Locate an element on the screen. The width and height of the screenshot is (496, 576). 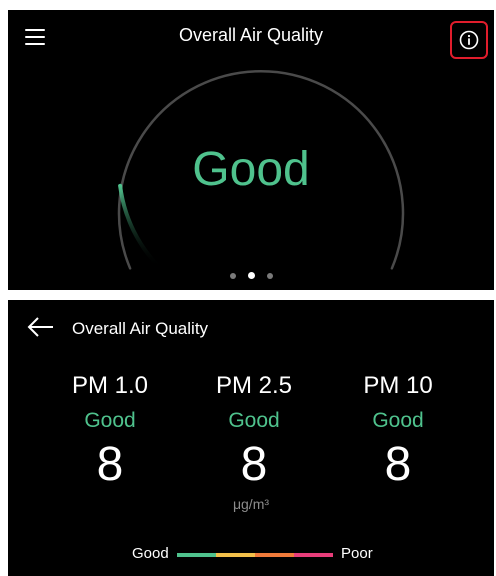
pm10-column: PM 10 Good 8 is located at coordinates (398, 432).